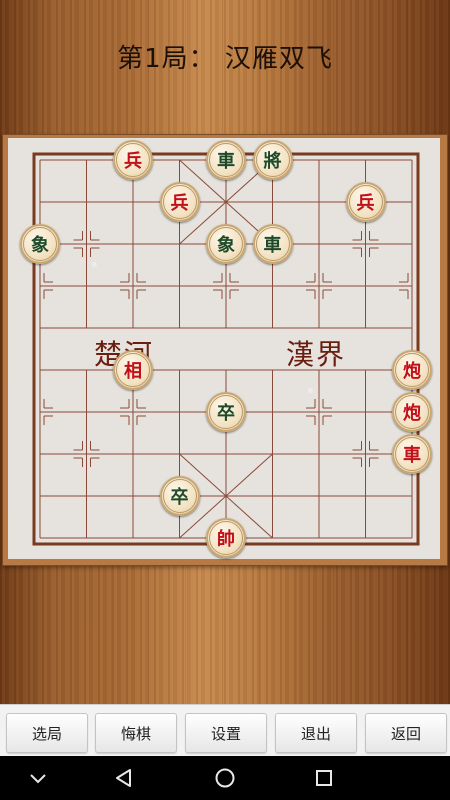  I want to click on river-label-han-jie: 漢界, so click(316, 354).